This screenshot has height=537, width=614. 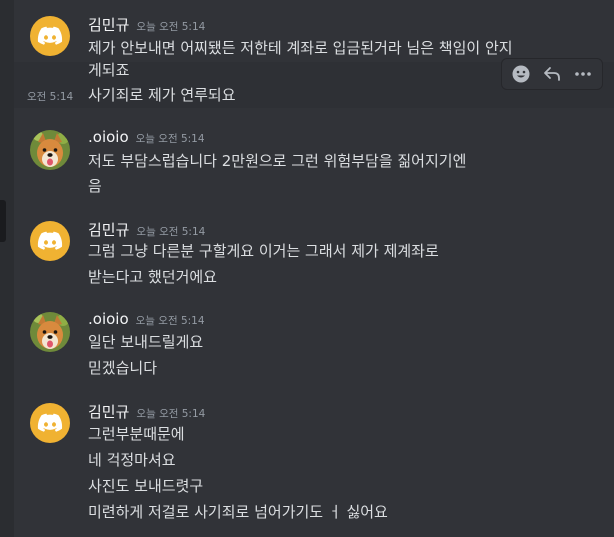 I want to click on reply-icon, so click(x=552, y=74).